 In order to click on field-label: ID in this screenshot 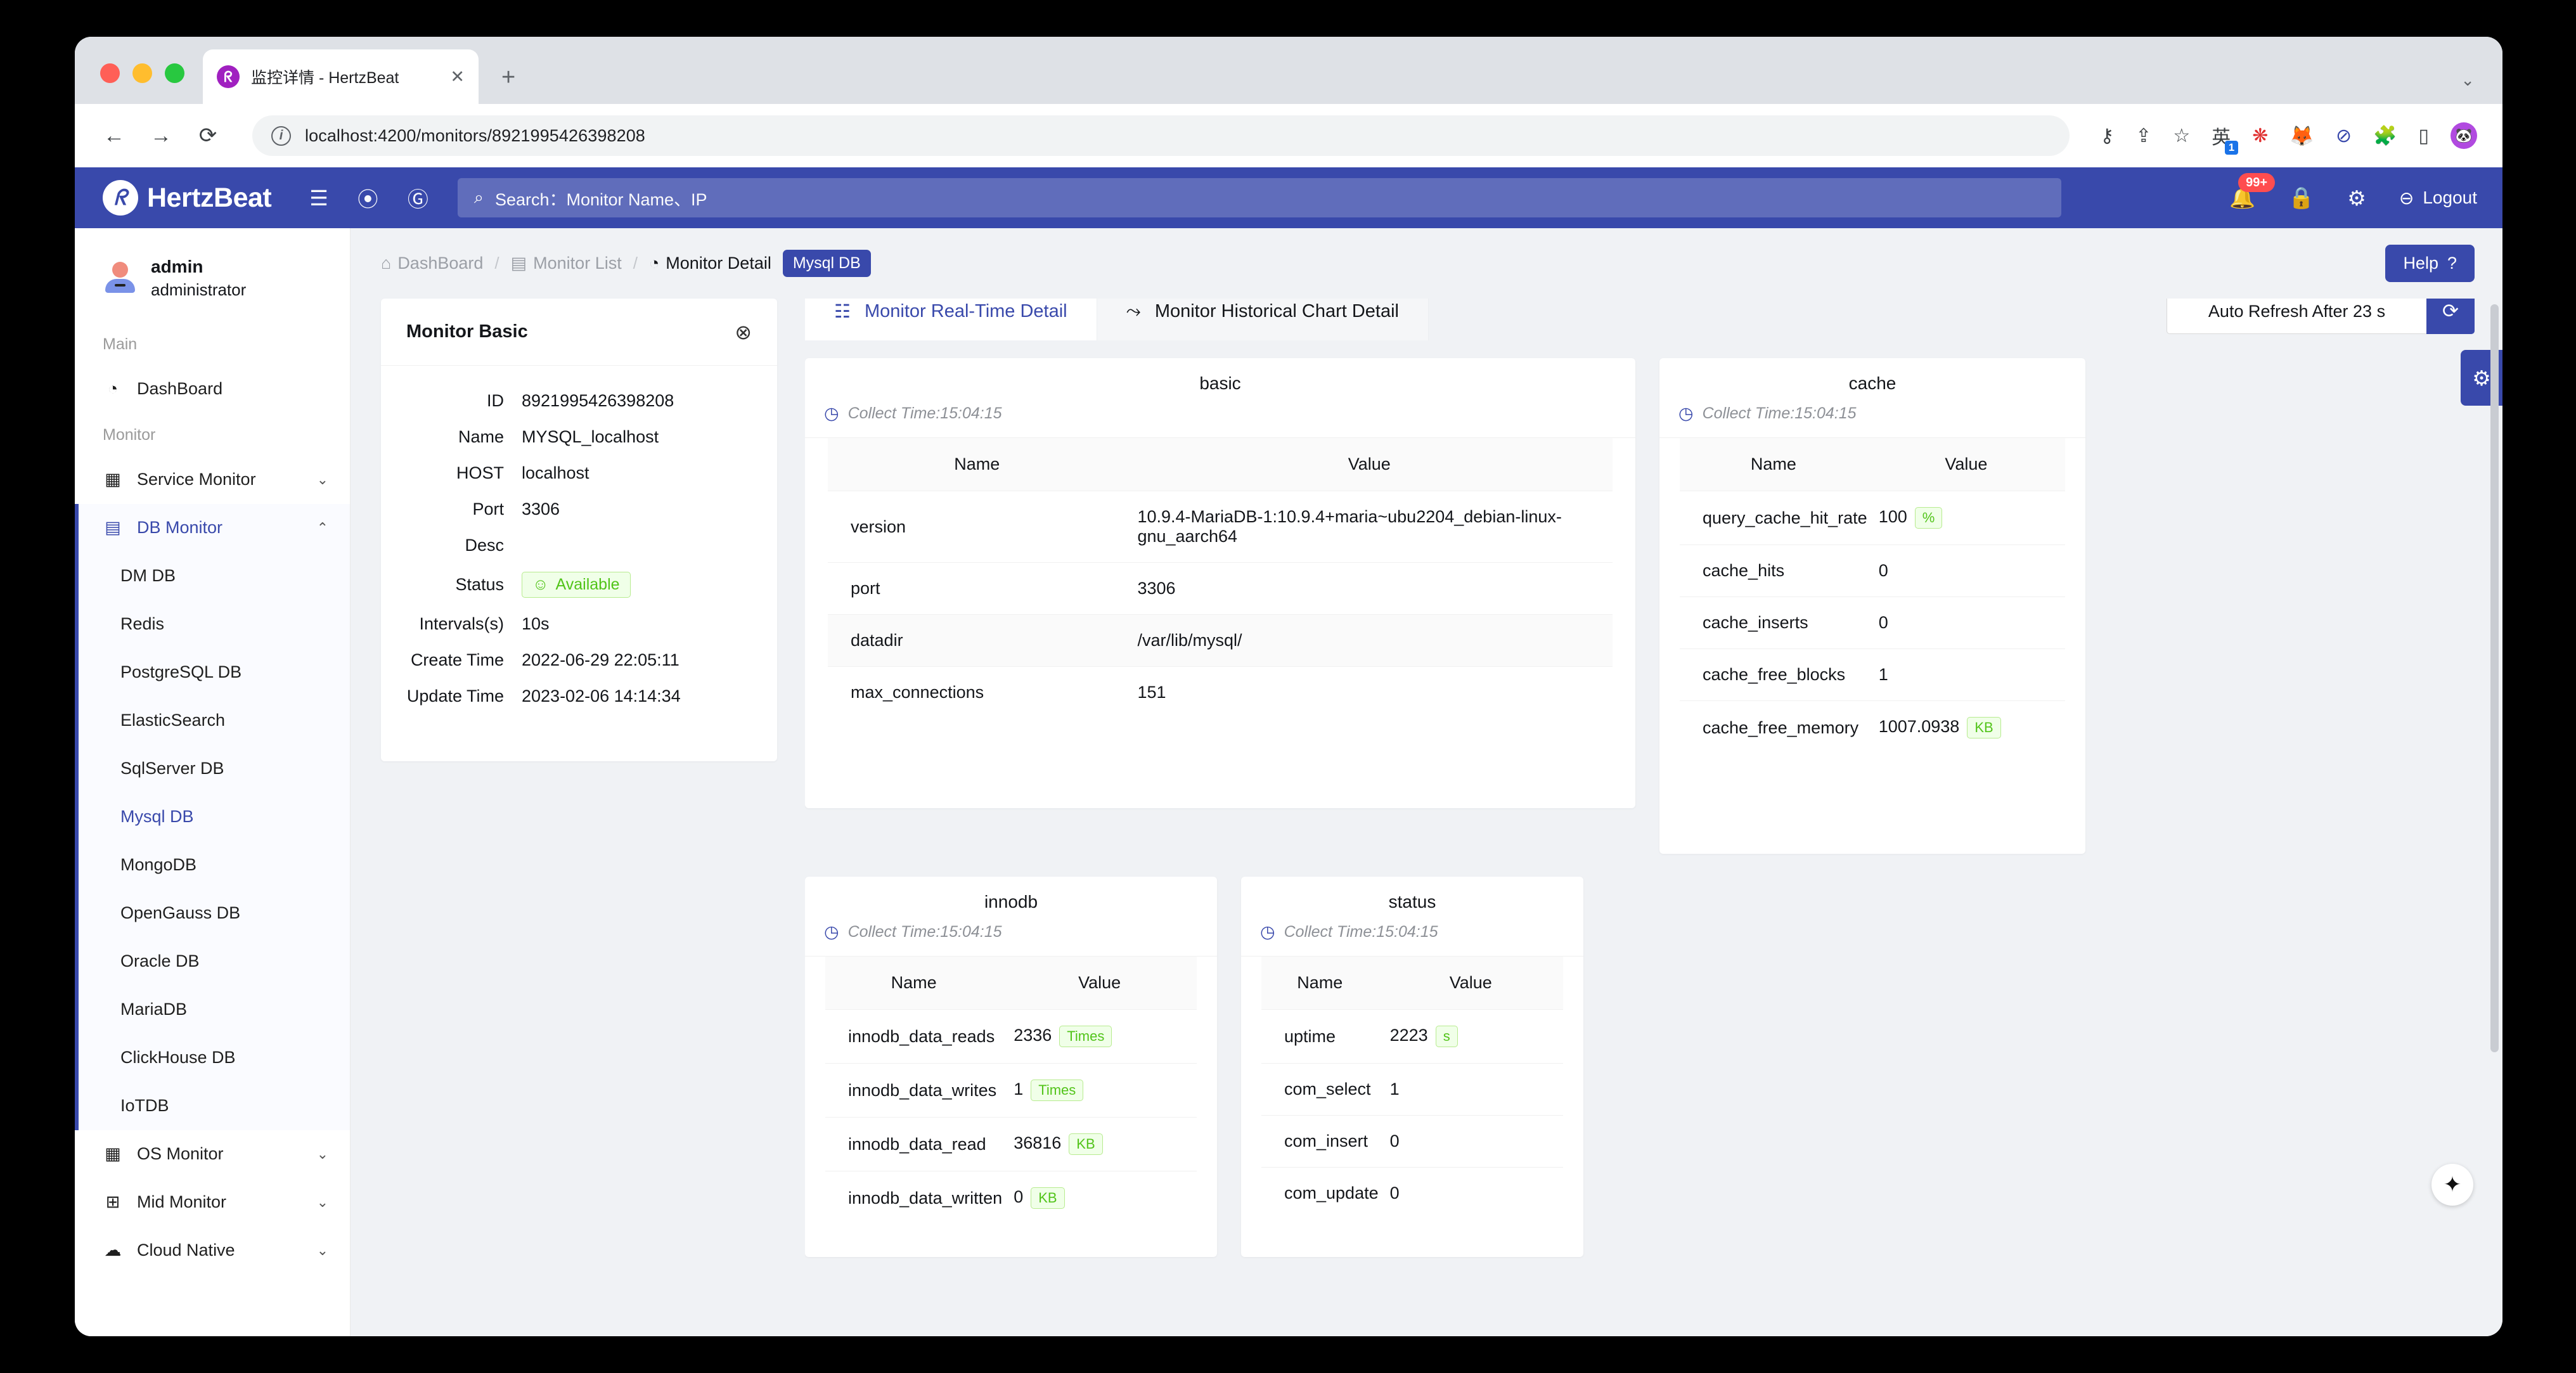, I will do `click(495, 400)`.